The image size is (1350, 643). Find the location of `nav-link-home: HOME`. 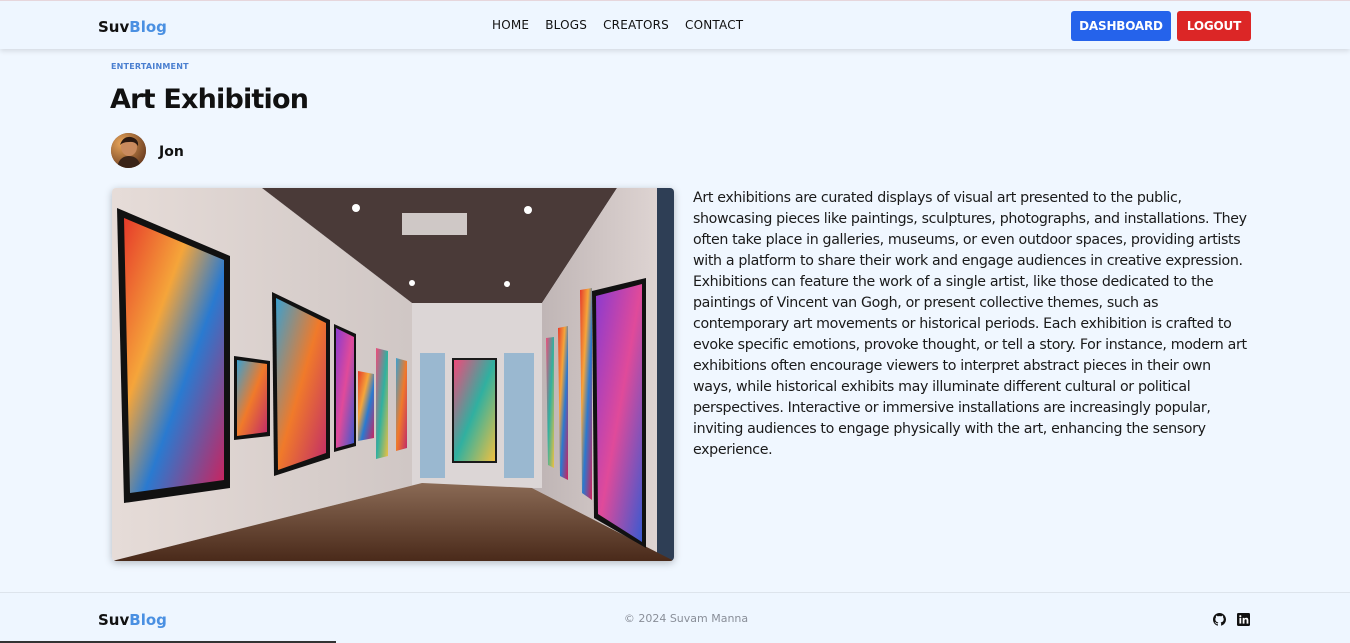

nav-link-home: HOME is located at coordinates (510, 25).